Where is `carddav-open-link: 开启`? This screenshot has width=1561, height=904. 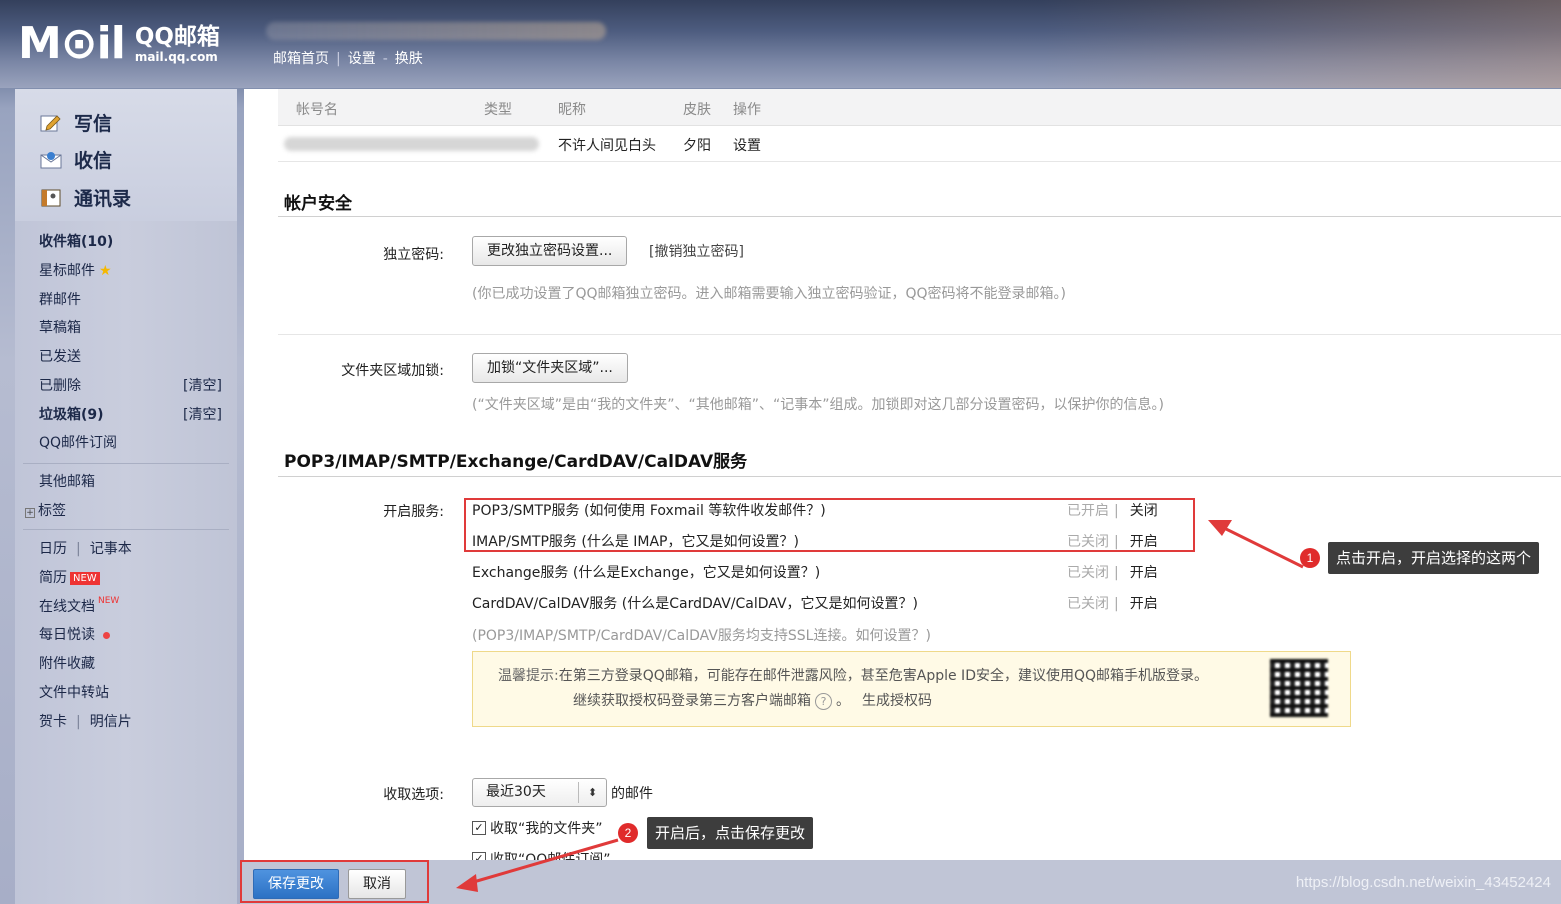
carddav-open-link: 开启 is located at coordinates (1144, 604).